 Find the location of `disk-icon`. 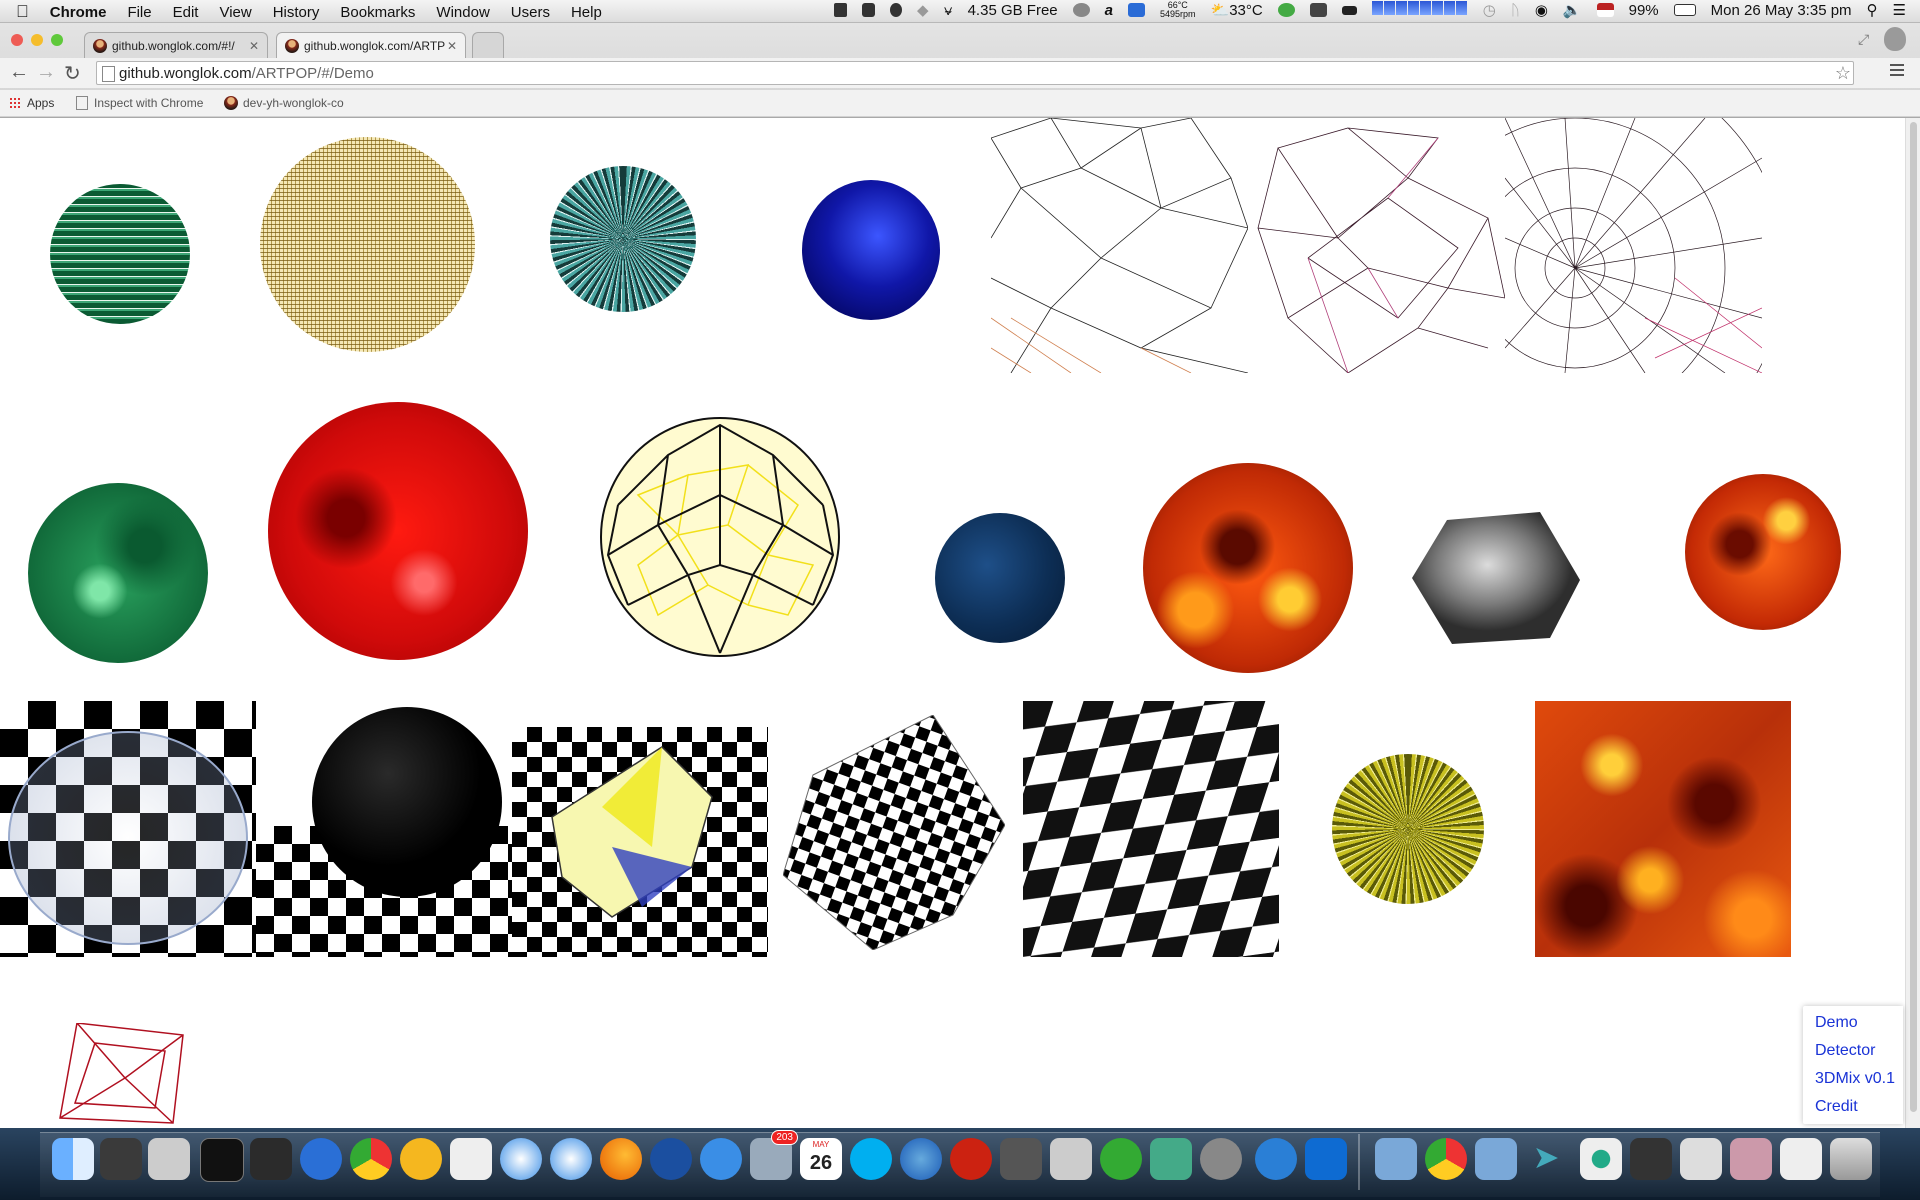

disk-icon is located at coordinates (1081, 10).